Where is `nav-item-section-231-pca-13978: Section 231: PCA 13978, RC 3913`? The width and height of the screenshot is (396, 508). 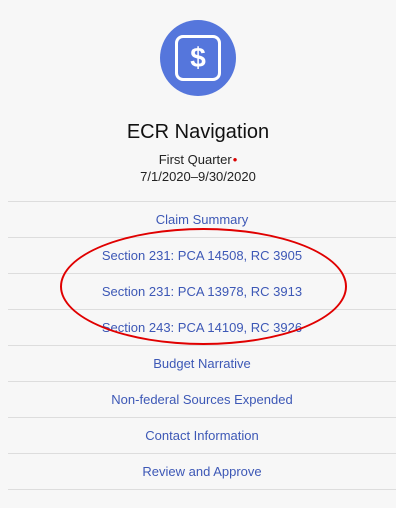
nav-item-section-231-pca-13978: Section 231: PCA 13978, RC 3913 is located at coordinates (202, 292).